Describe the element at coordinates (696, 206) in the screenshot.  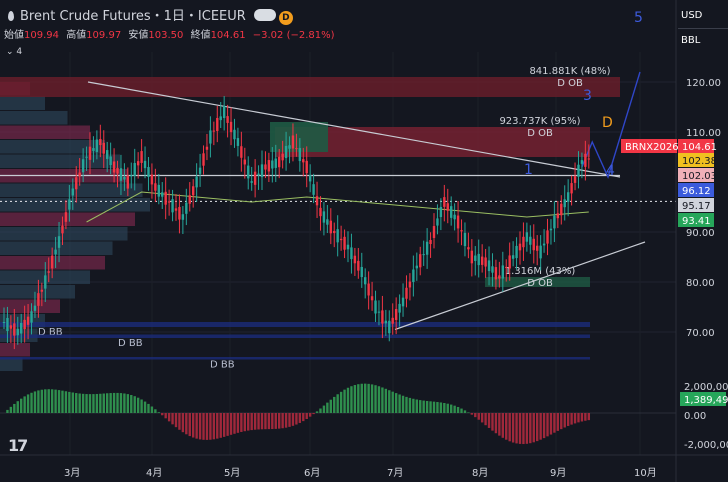
I see `price-badge-value: 95.17` at that location.